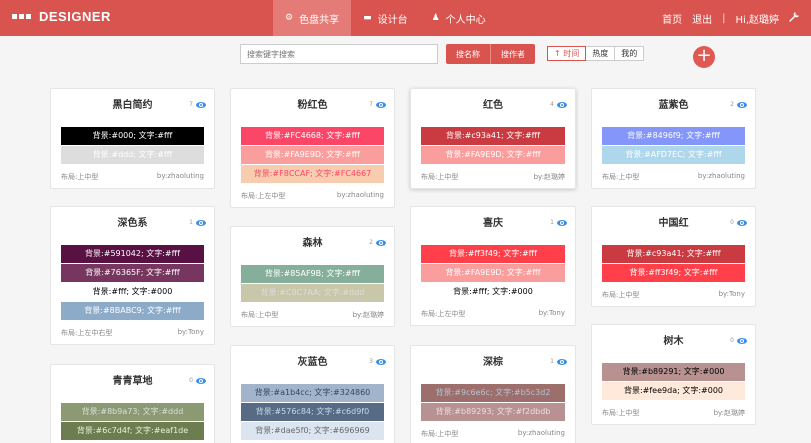 The image size is (811, 443). I want to click on search-input, so click(339, 54).